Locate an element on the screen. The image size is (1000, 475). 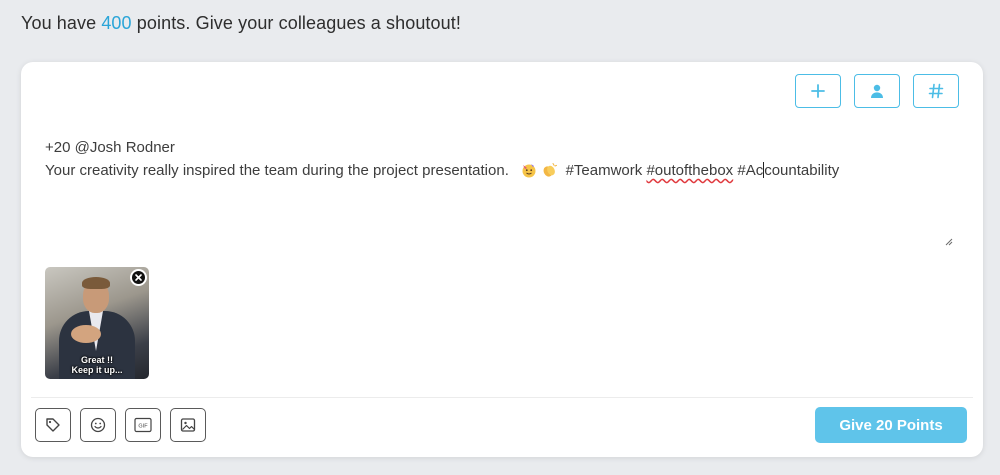
hashtag-accountability-end: countability is located at coordinates (802, 170).